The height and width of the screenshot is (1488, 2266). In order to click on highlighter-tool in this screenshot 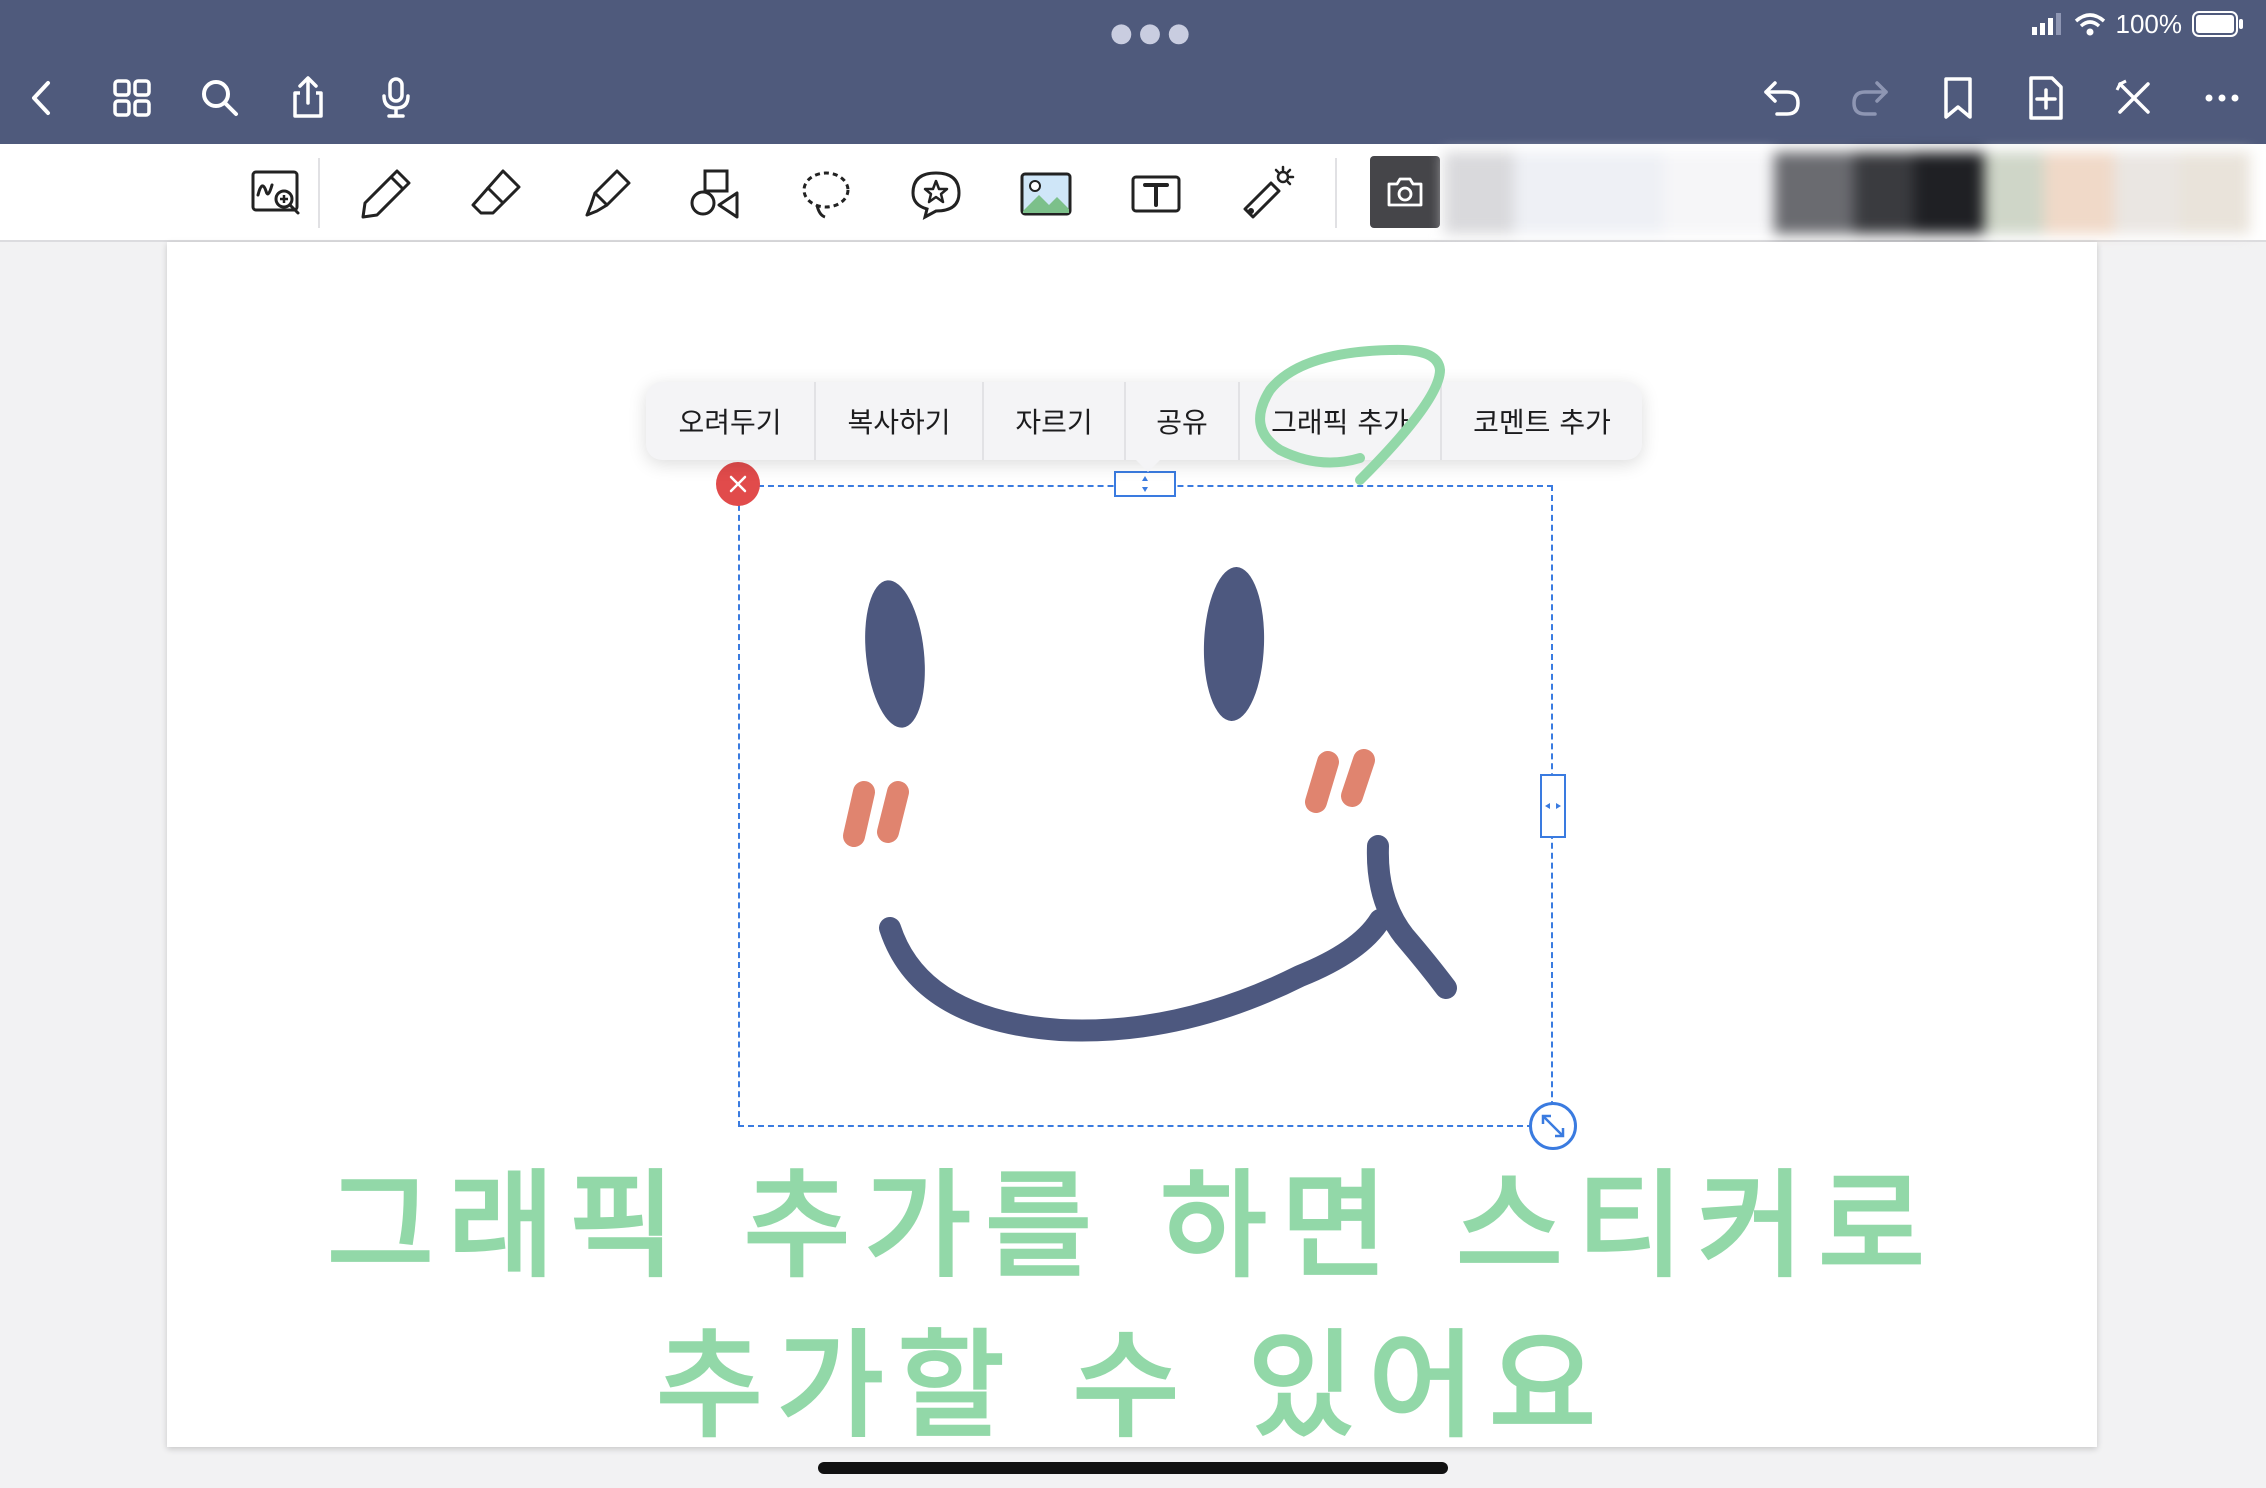, I will do `click(606, 194)`.